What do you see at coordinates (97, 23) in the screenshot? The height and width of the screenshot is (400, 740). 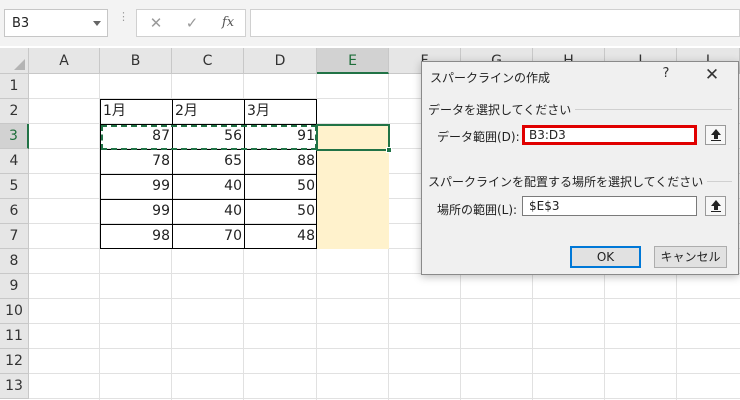 I see `chevron-down-icon` at bounding box center [97, 23].